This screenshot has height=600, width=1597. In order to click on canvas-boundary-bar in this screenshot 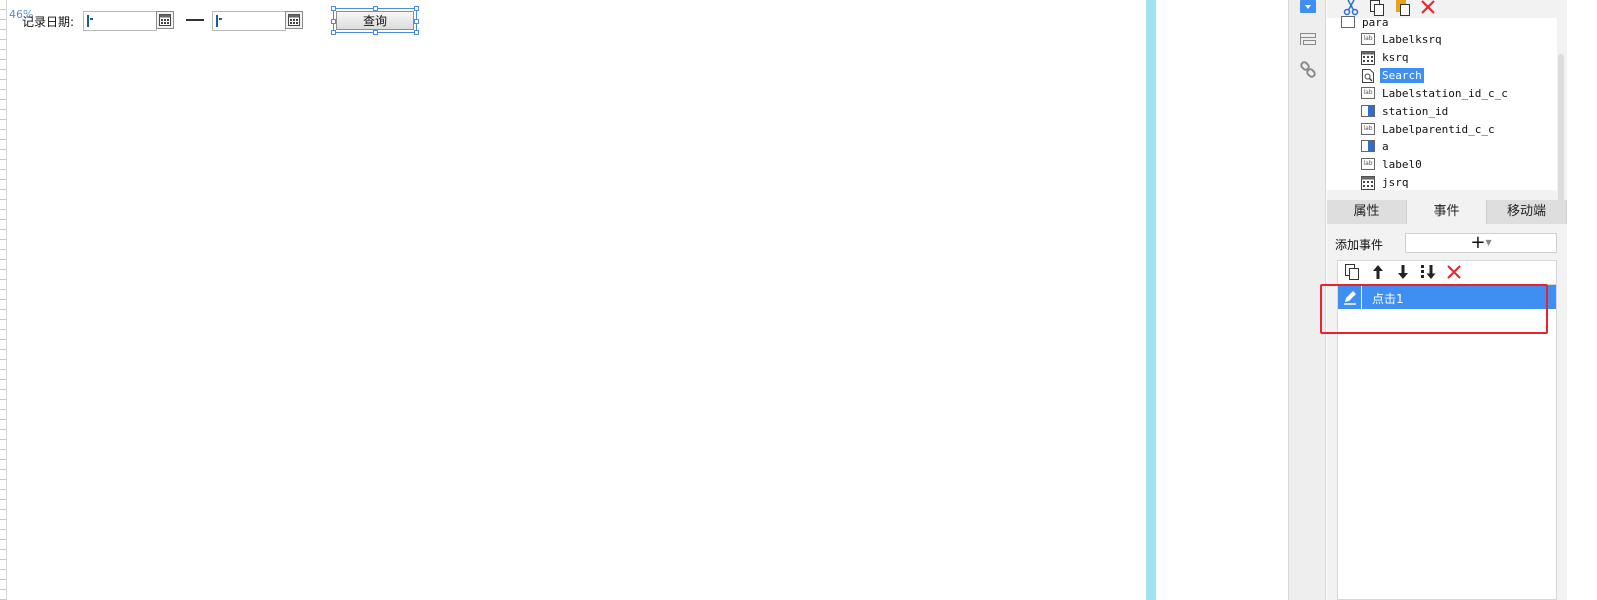, I will do `click(1151, 300)`.